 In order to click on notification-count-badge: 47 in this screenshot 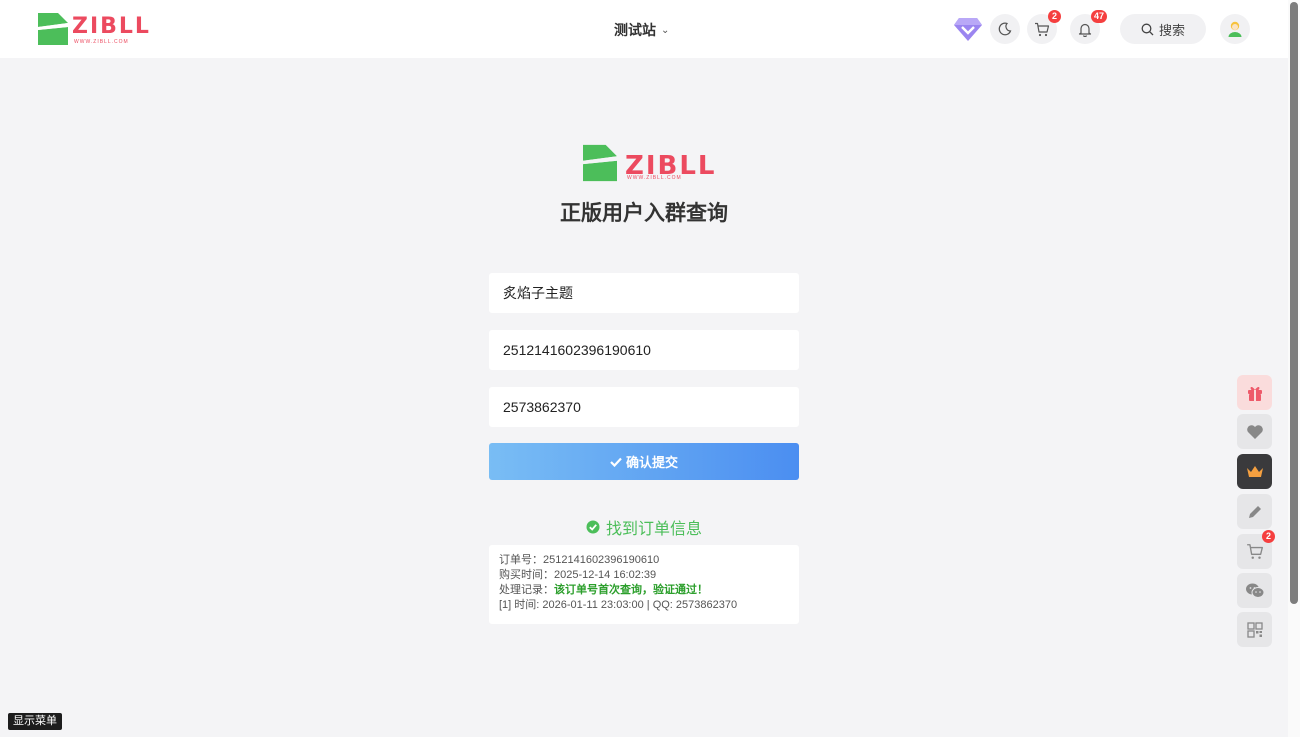, I will do `click(1099, 16)`.